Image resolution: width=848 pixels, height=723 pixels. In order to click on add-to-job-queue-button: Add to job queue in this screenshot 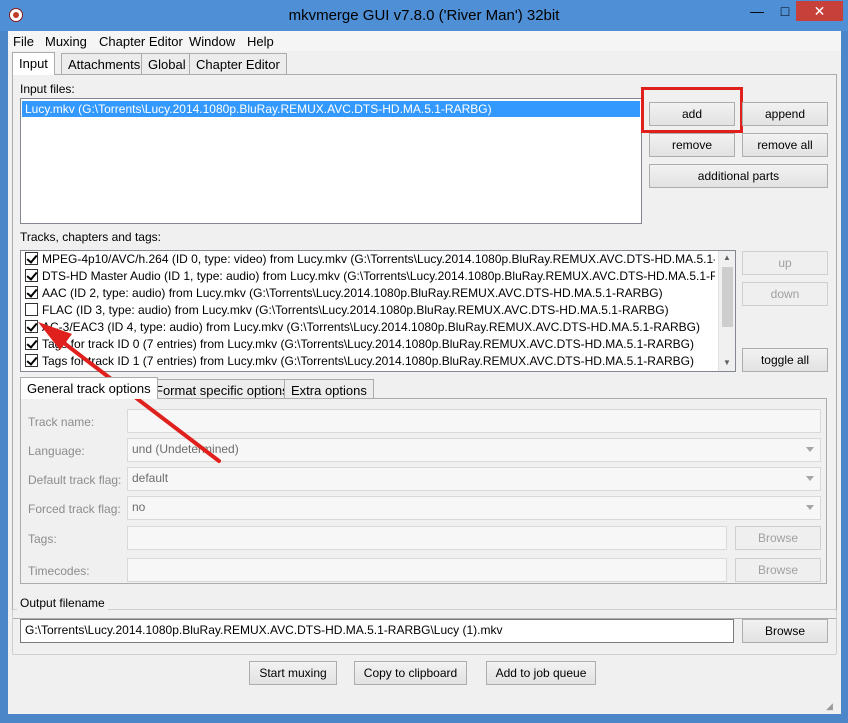, I will do `click(541, 673)`.